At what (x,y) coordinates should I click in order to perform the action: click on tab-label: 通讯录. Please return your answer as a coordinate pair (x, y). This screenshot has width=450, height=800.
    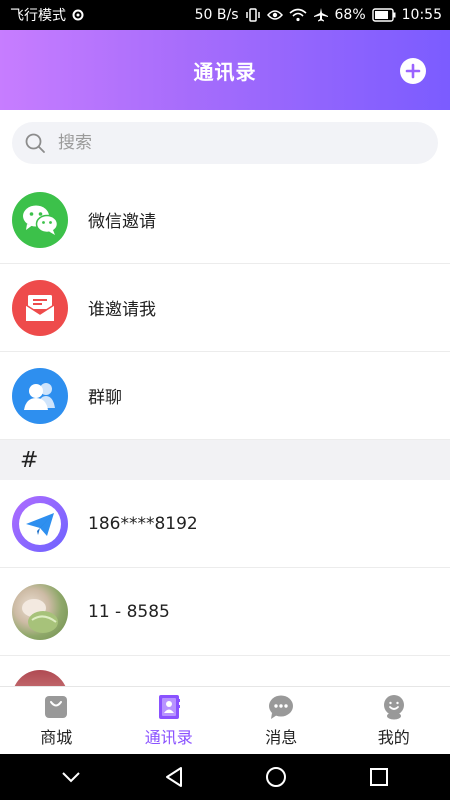
    Looking at the image, I should click on (168, 737).